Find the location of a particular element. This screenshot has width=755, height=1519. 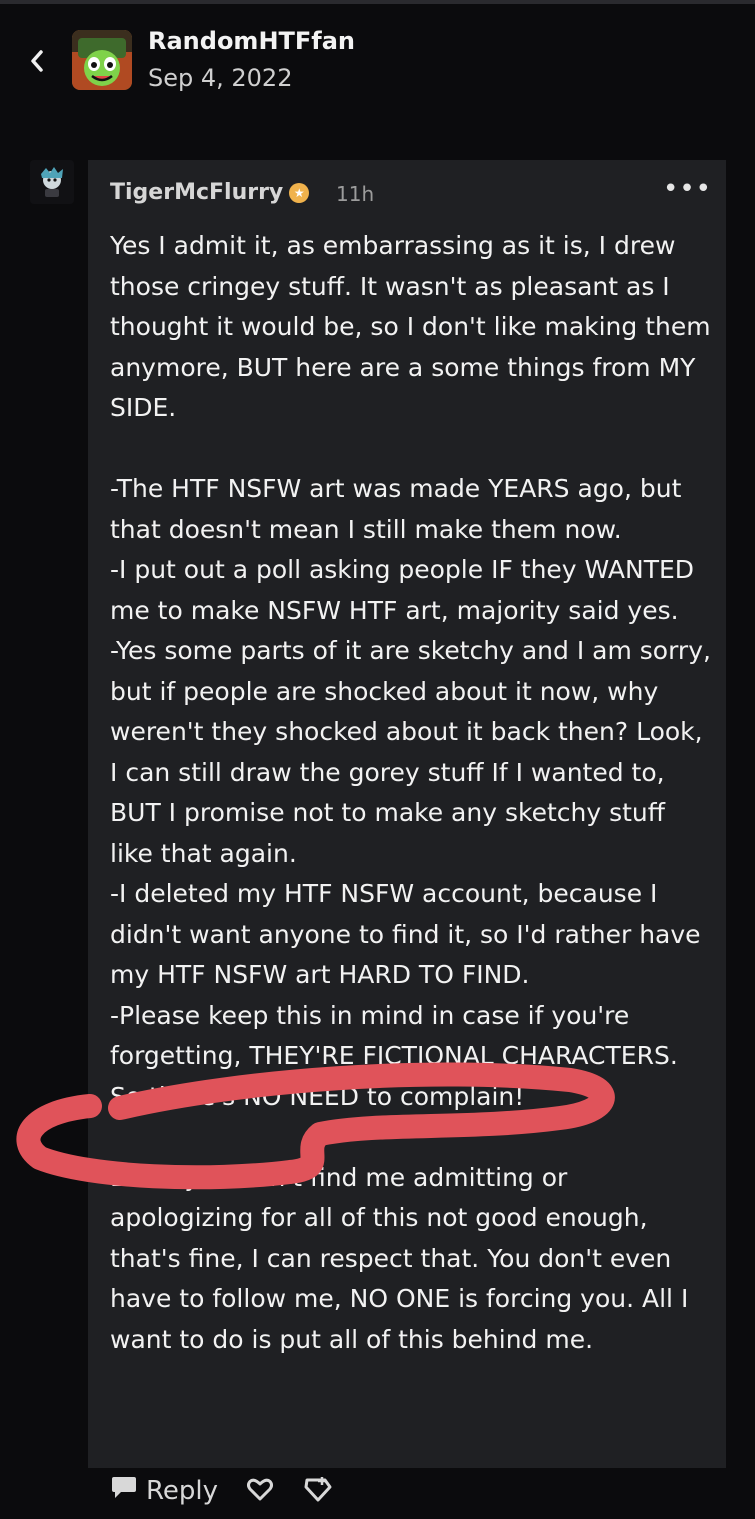

tip-props-icon is located at coordinates (318, 1491).